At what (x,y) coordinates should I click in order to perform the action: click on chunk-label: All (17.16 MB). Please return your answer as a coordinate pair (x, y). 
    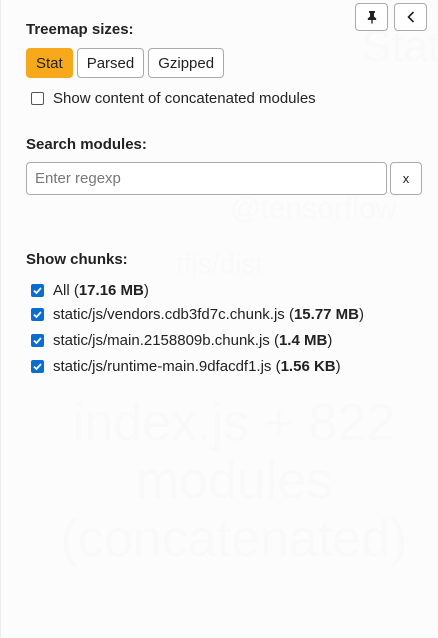
    Looking at the image, I should click on (101, 290).